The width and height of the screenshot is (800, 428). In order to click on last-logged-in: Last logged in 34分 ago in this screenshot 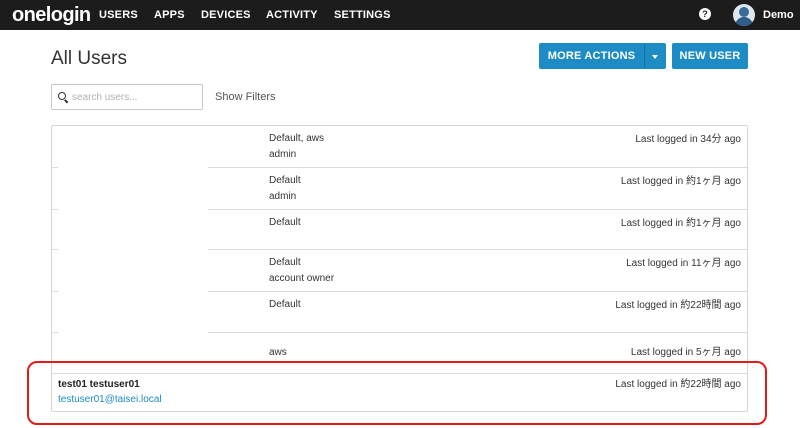, I will do `click(688, 139)`.